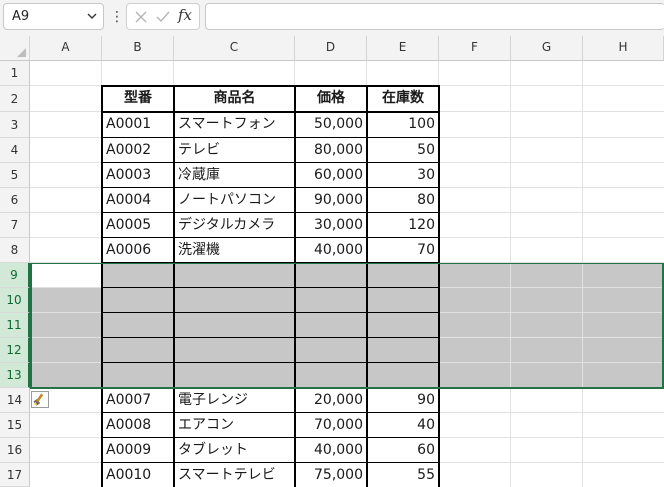 The image size is (664, 487). I want to click on paste-options-icon, so click(40, 399).